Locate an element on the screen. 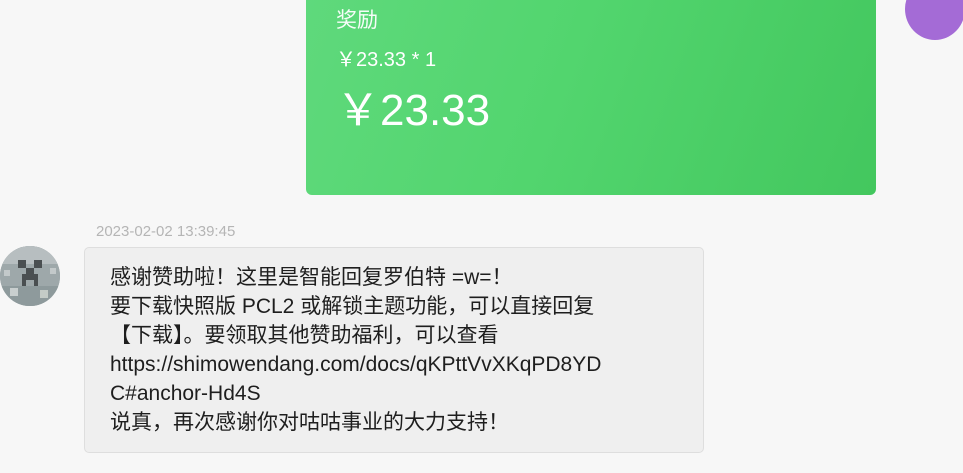 This screenshot has height=473, width=963. bot-avatar is located at coordinates (30, 276).